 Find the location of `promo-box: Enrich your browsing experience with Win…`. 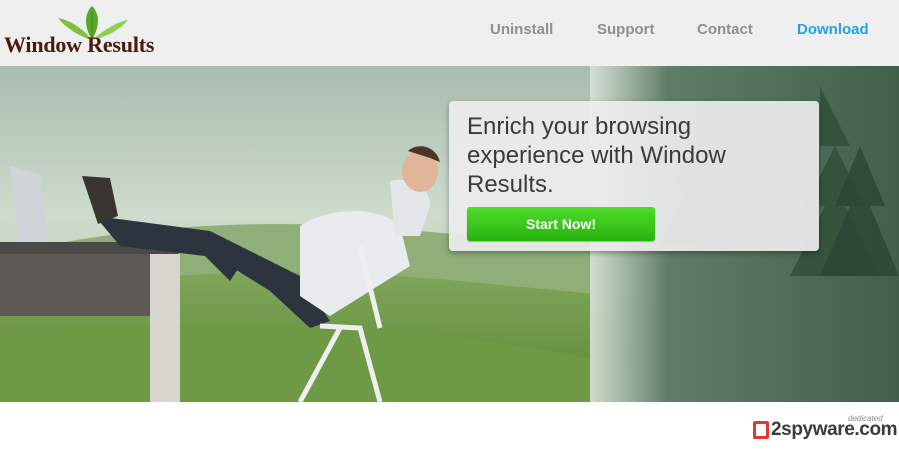

promo-box: Enrich your browsing experience with Win… is located at coordinates (634, 176).